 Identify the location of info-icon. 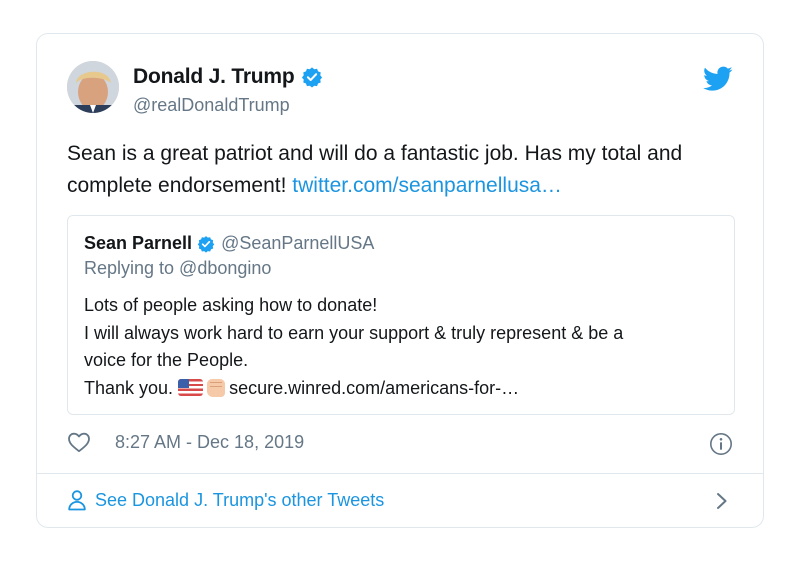
(721, 444).